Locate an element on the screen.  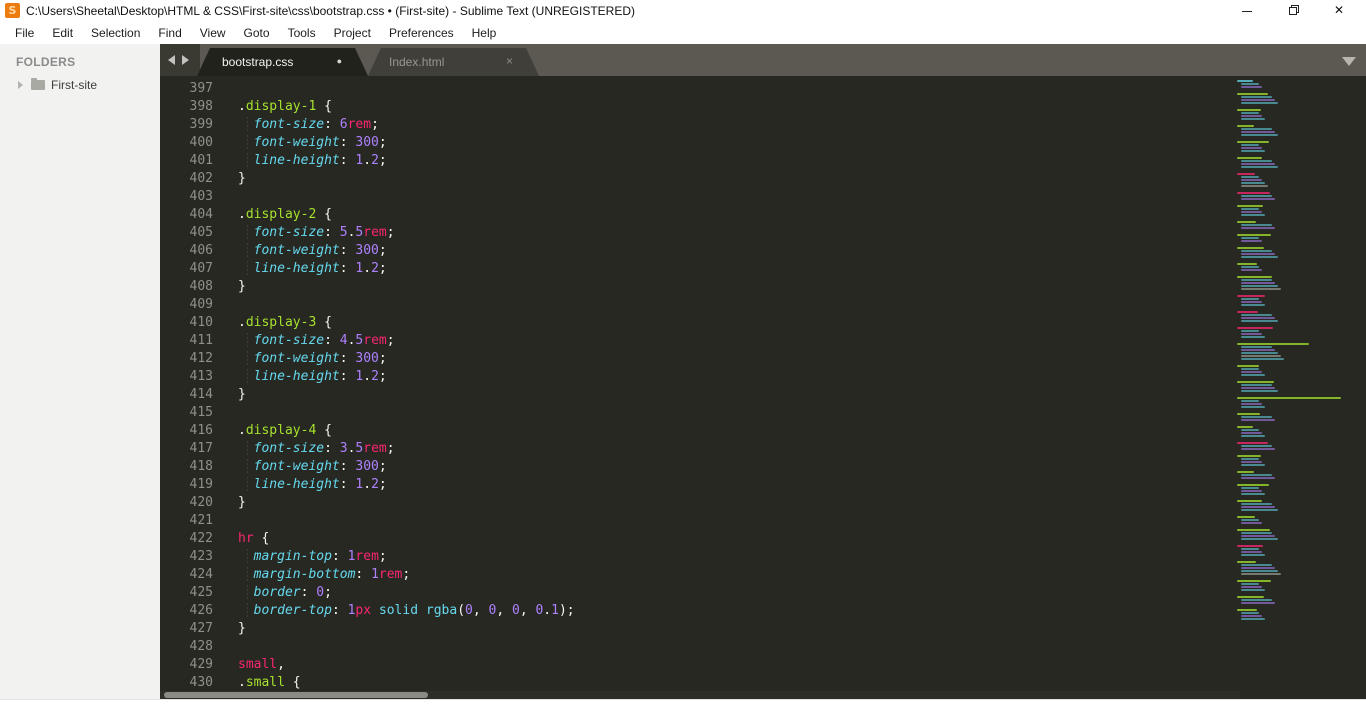
line-number: 401 is located at coordinates (201, 160).